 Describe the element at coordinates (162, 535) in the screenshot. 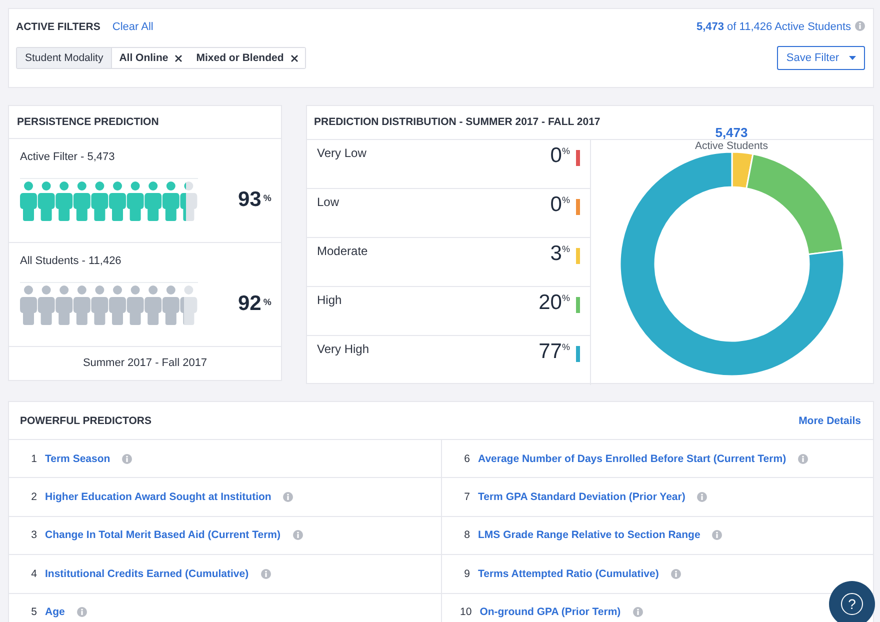

I see `predictor-link: Change In Total Merit Based Aid (Current Term)` at that location.